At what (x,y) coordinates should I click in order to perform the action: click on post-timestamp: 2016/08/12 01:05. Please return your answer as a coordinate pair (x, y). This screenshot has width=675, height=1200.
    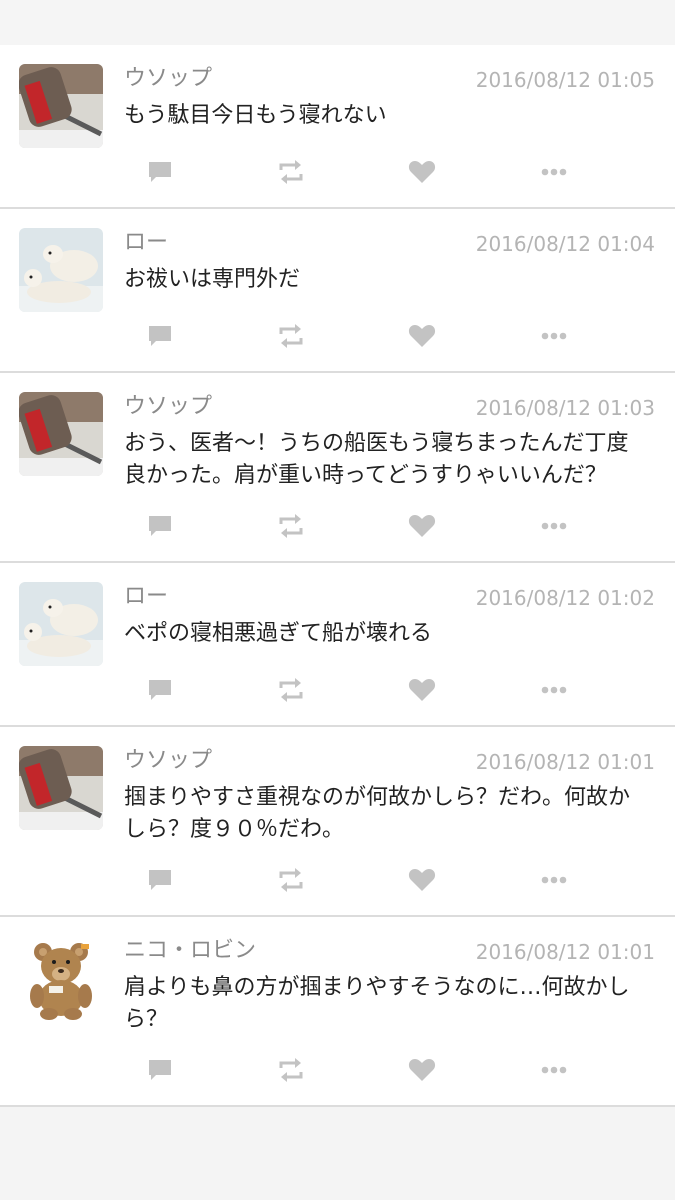
    Looking at the image, I should click on (565, 80).